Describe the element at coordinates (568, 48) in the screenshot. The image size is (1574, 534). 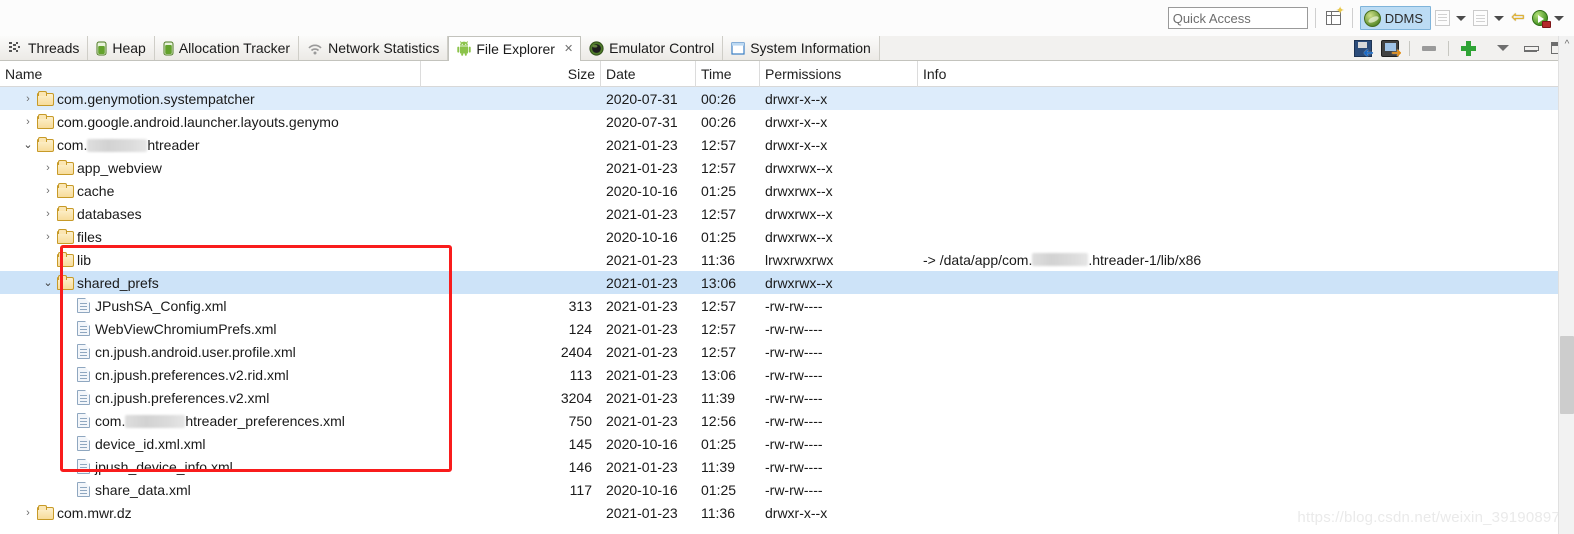
I see `close-icon: ✕` at that location.